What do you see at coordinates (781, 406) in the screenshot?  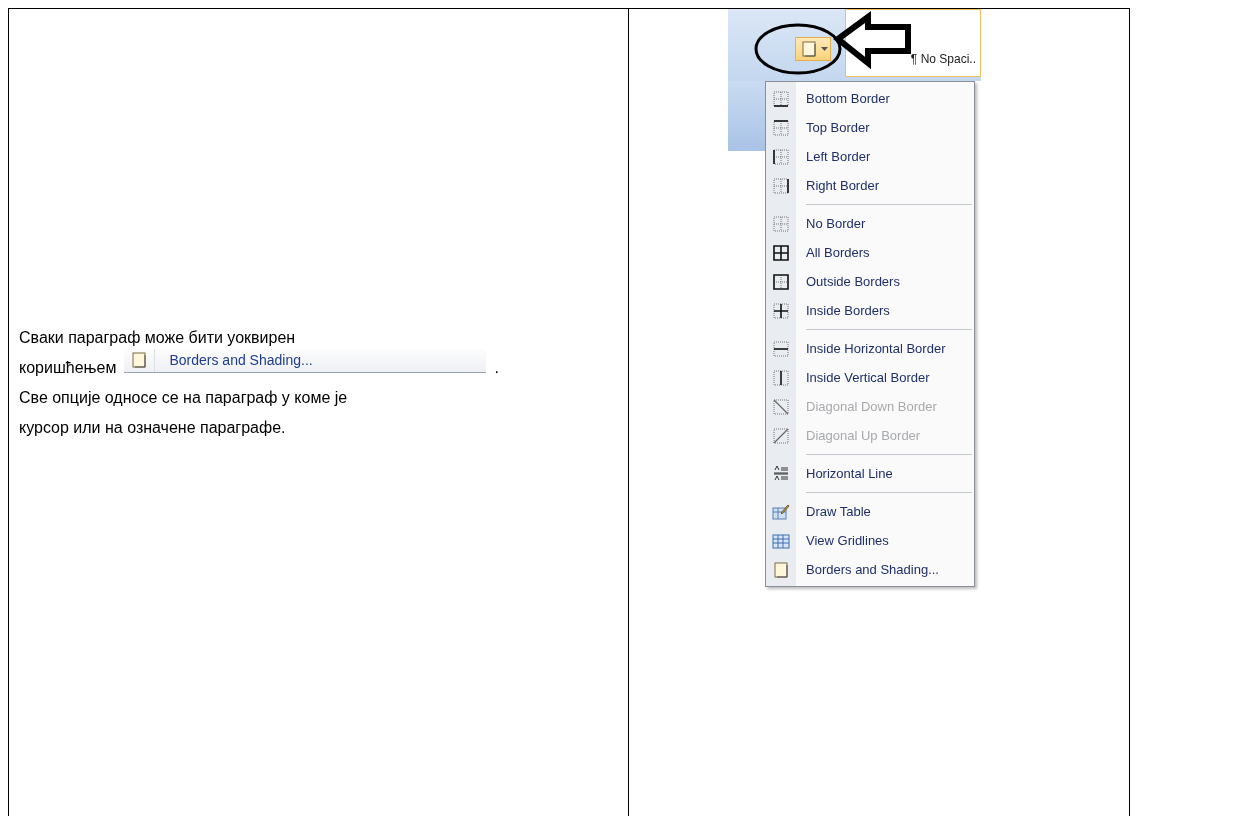 I see `diagonal-down-icon` at bounding box center [781, 406].